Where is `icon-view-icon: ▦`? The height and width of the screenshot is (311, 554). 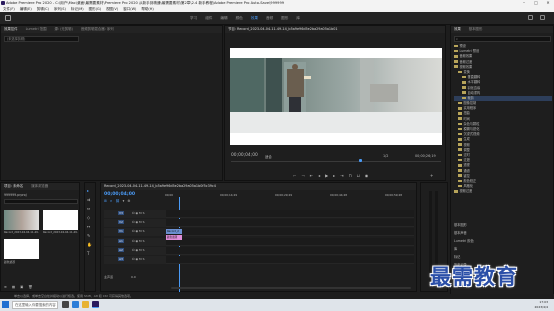 icon-view-icon: ▦ is located at coordinates (13, 287).